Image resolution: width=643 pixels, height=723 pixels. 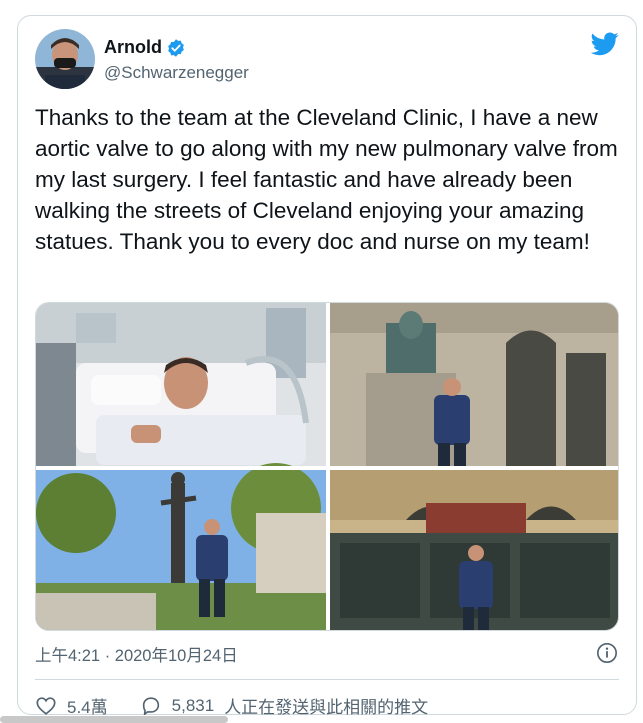 What do you see at coordinates (133, 47) in the screenshot?
I see `author-name: Arnold` at bounding box center [133, 47].